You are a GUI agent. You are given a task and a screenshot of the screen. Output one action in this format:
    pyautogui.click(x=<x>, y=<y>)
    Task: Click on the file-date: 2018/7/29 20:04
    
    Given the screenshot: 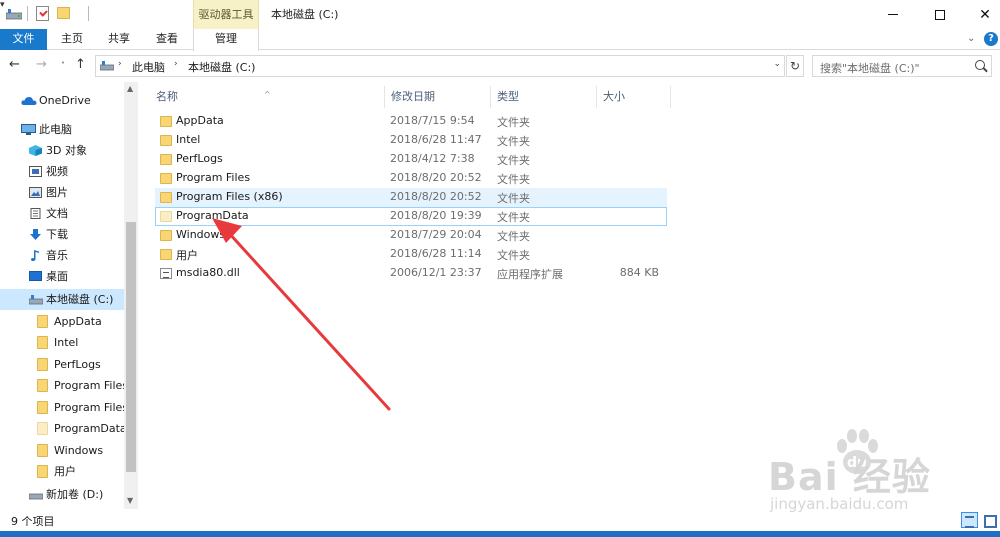 What is the action you would take?
    pyautogui.click(x=436, y=234)
    